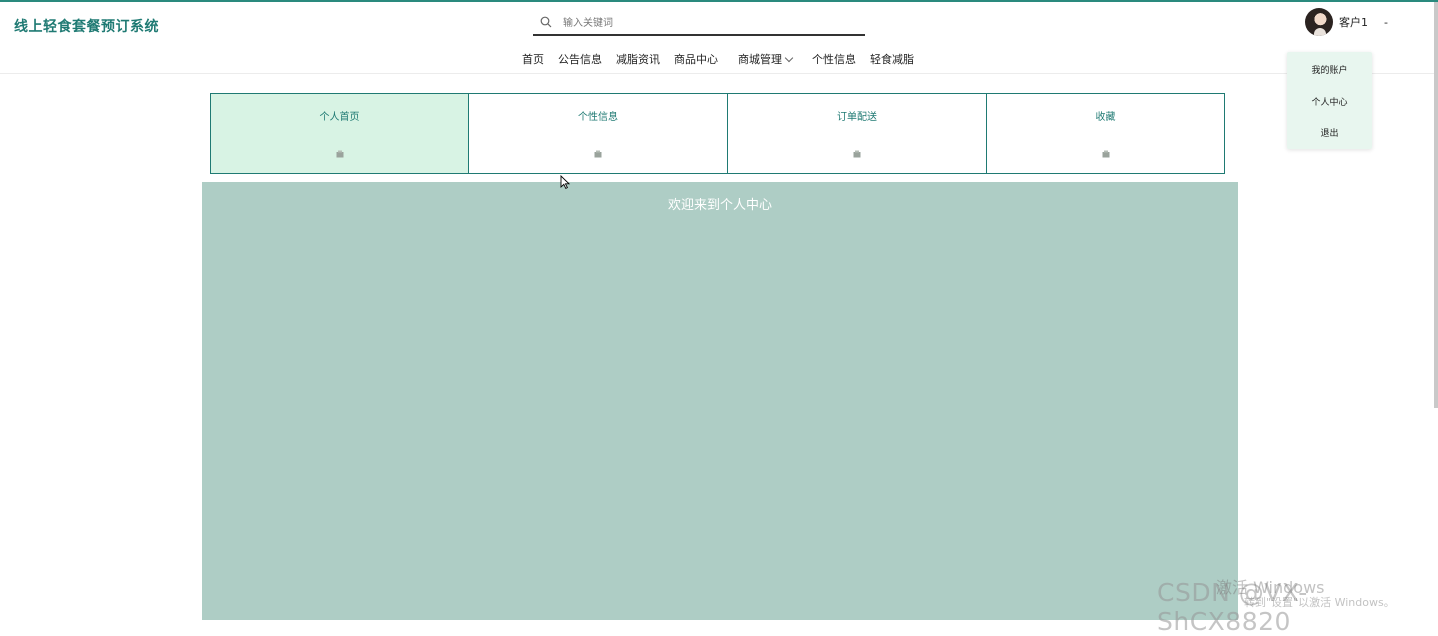 This screenshot has height=636, width=1438. I want to click on tab-label: 收藏, so click(1105, 117).